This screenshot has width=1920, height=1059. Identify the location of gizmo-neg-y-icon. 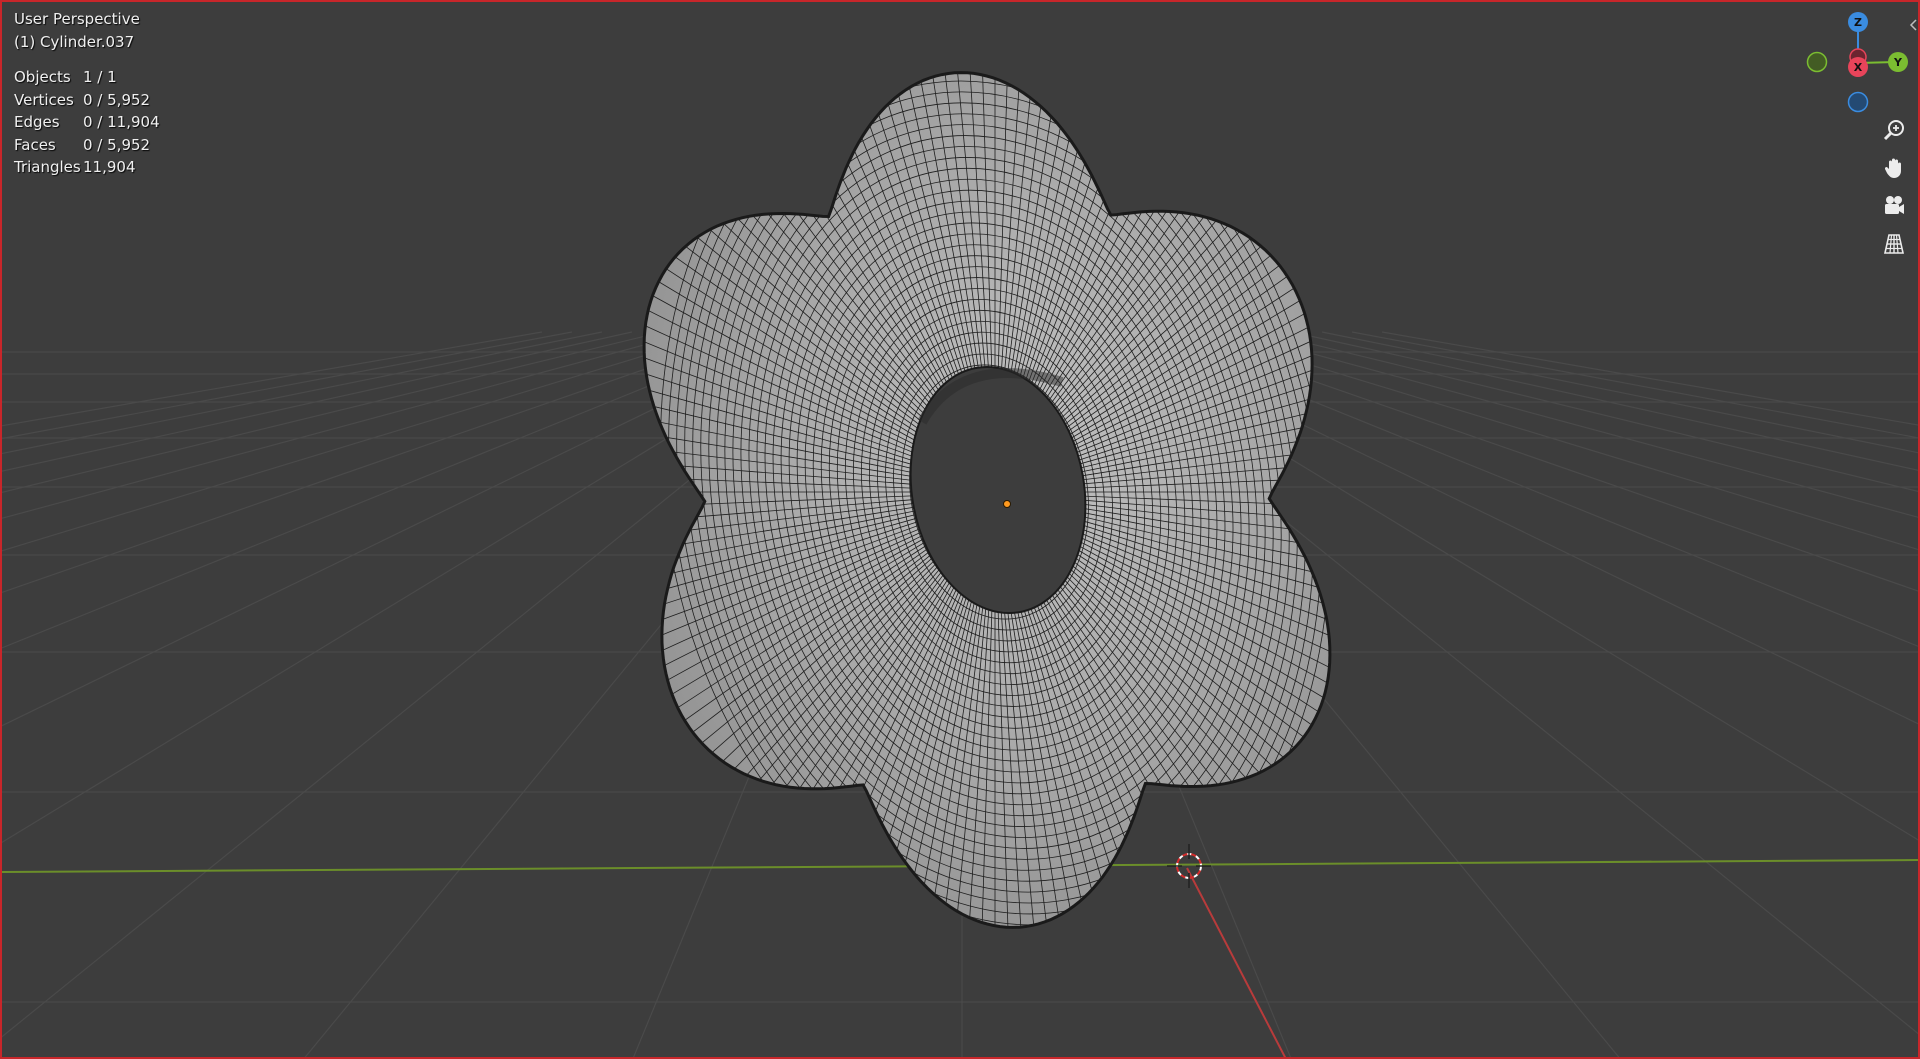
(1817, 62).